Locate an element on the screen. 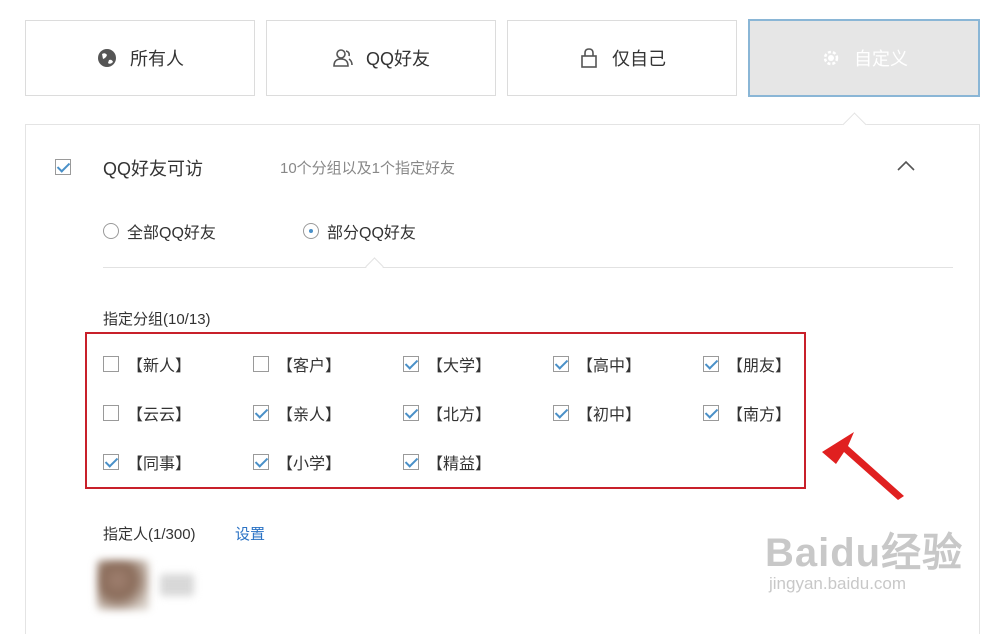  group-item: 【客户】 is located at coordinates (297, 364).